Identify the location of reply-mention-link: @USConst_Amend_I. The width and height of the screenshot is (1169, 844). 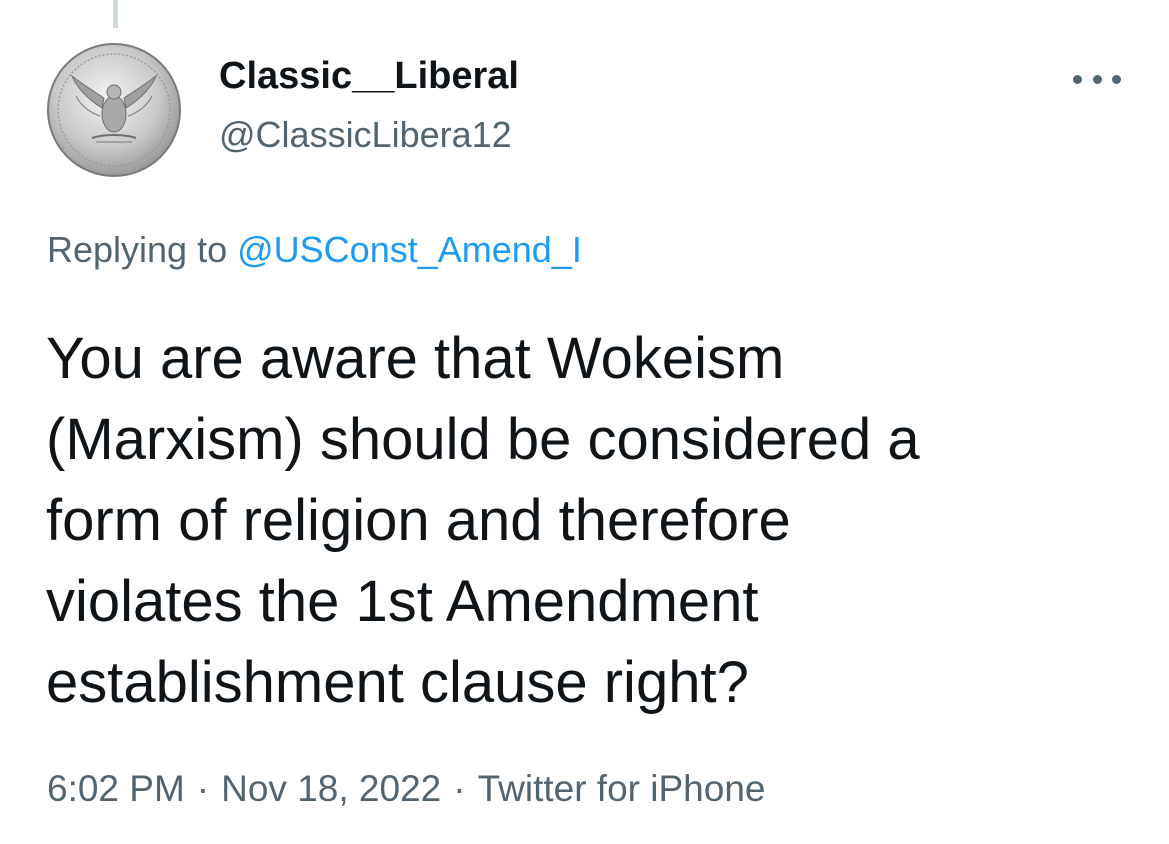
(409, 249).